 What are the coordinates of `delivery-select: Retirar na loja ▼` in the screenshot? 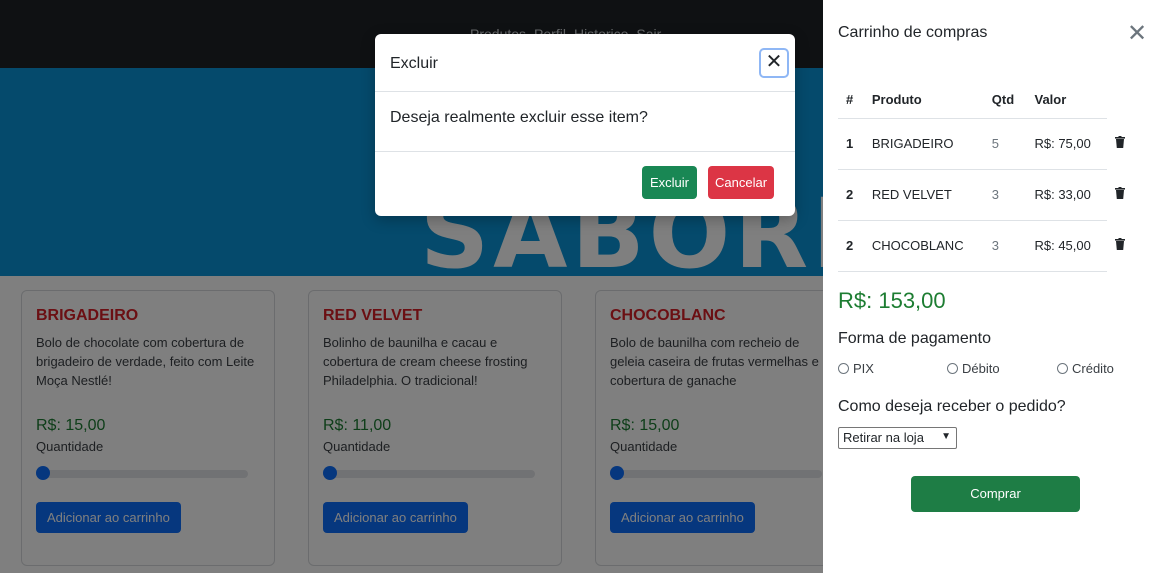 It's located at (897, 438).